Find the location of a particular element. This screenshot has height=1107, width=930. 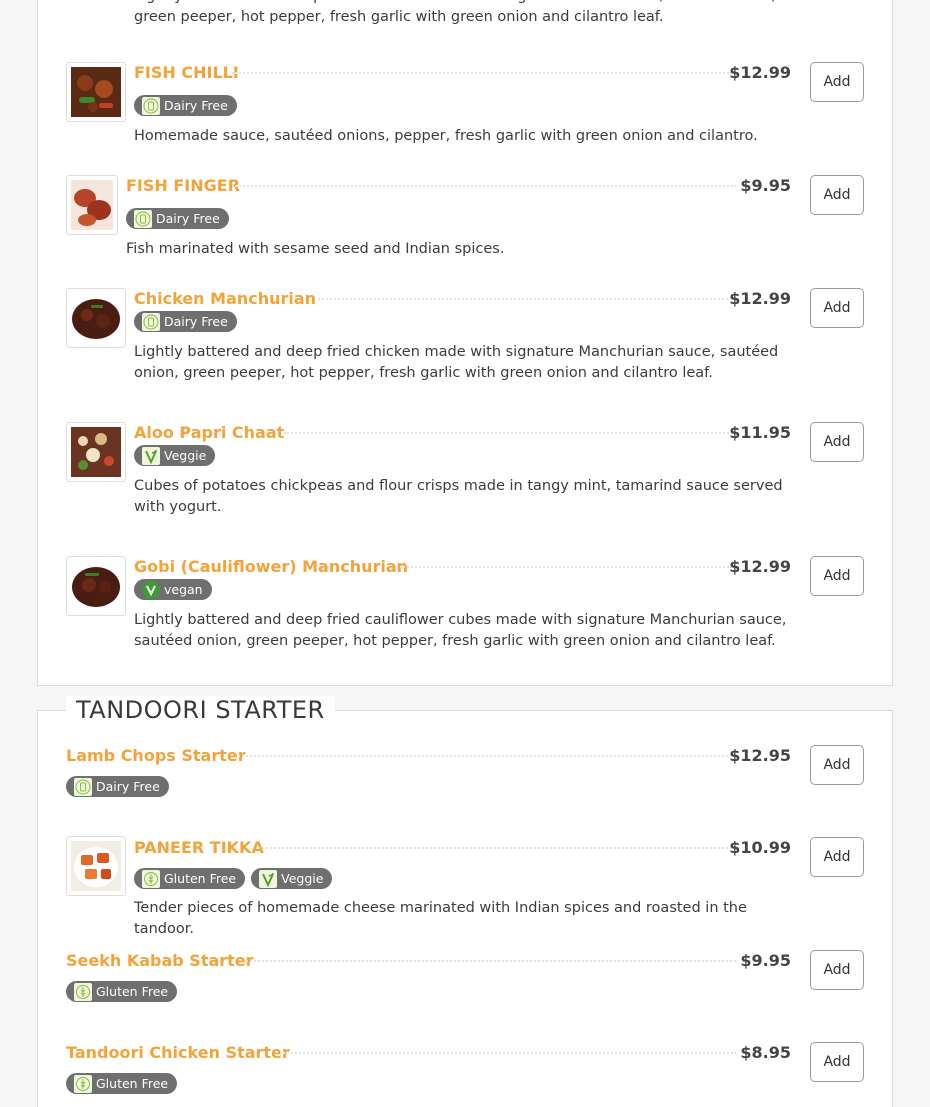

item-price: $10.99 is located at coordinates (760, 847).